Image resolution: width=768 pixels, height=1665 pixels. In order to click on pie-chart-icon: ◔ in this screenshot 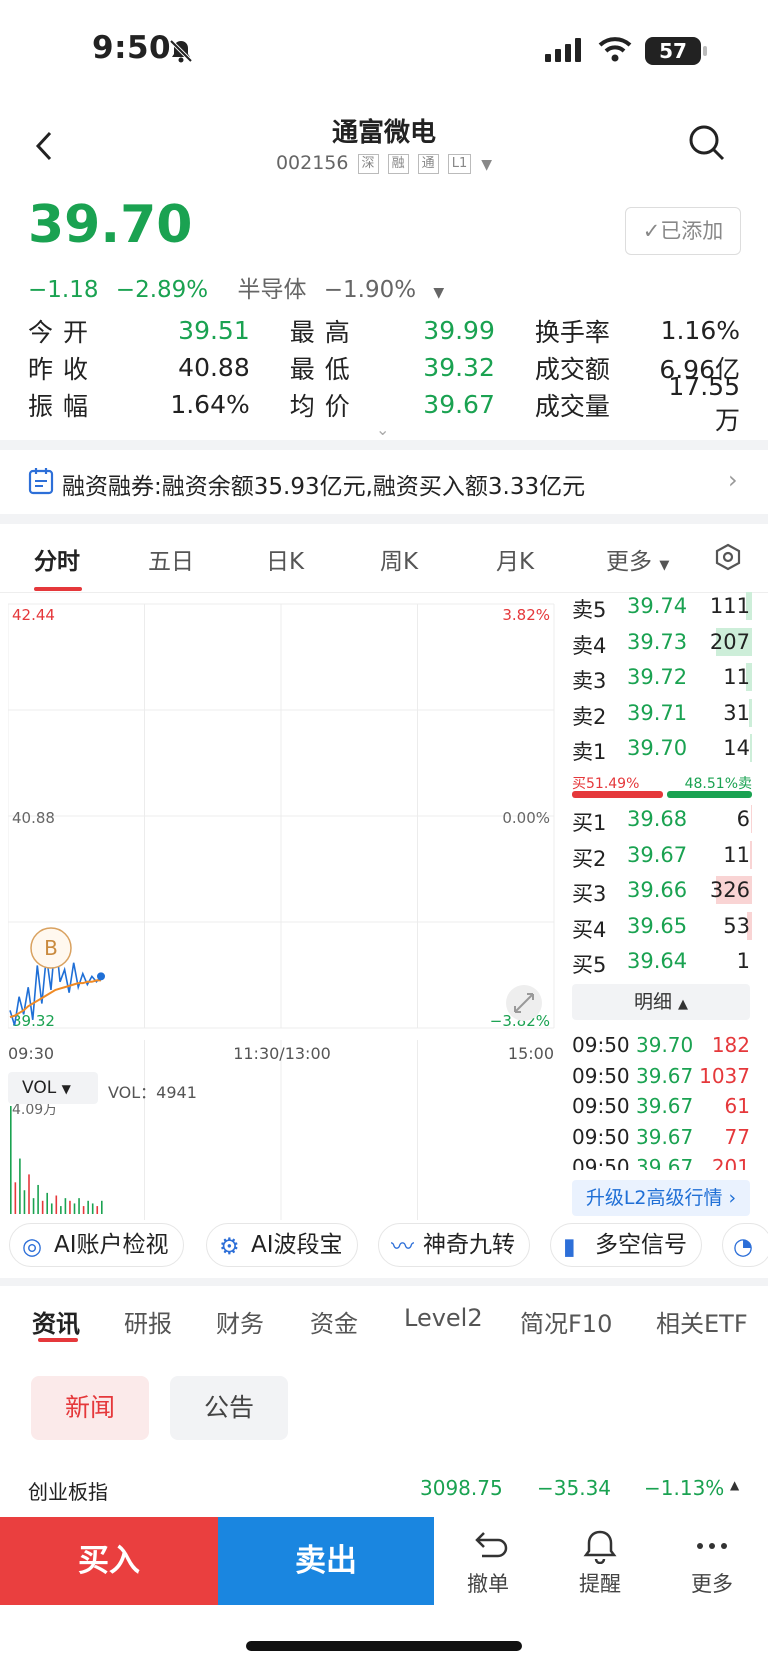, I will do `click(743, 1247)`.